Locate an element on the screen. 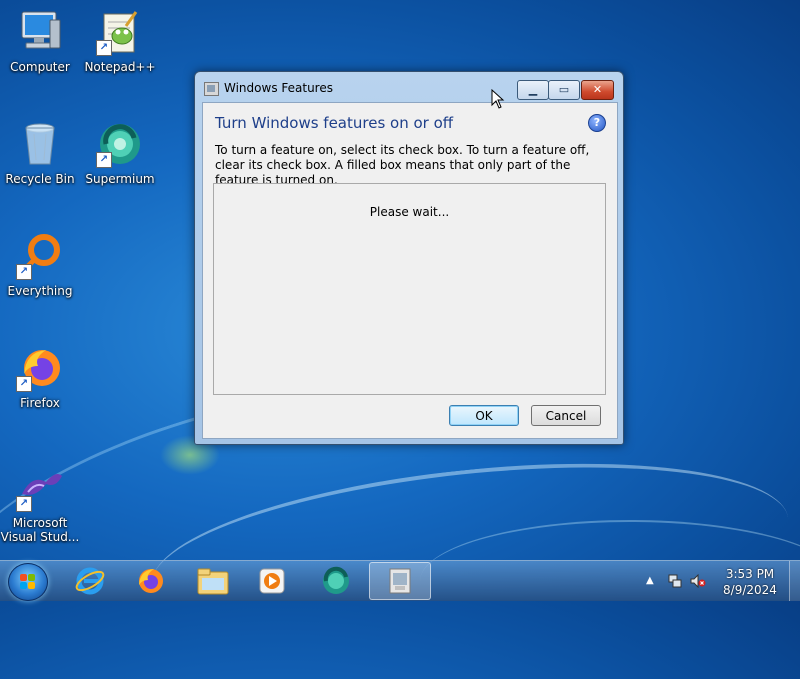 The height and width of the screenshot is (679, 800). firefox-icon: ↗ is located at coordinates (40, 368).